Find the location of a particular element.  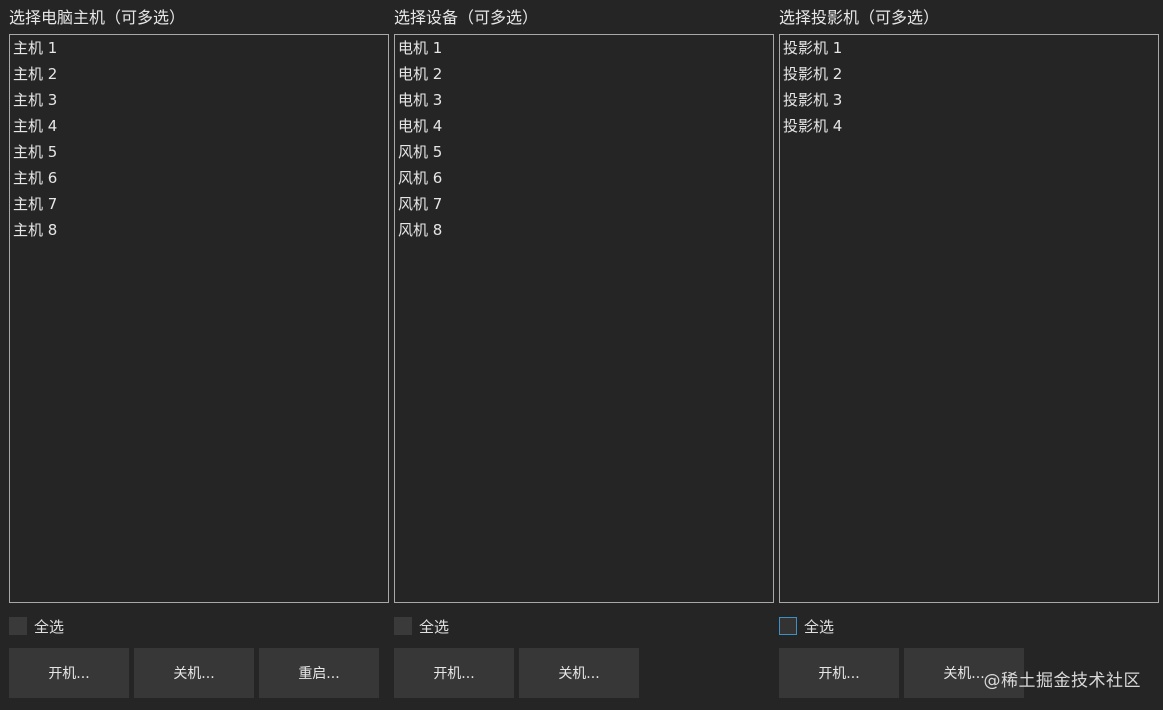

watermark: @稀土掘金技术社区 is located at coordinates (1062, 681).